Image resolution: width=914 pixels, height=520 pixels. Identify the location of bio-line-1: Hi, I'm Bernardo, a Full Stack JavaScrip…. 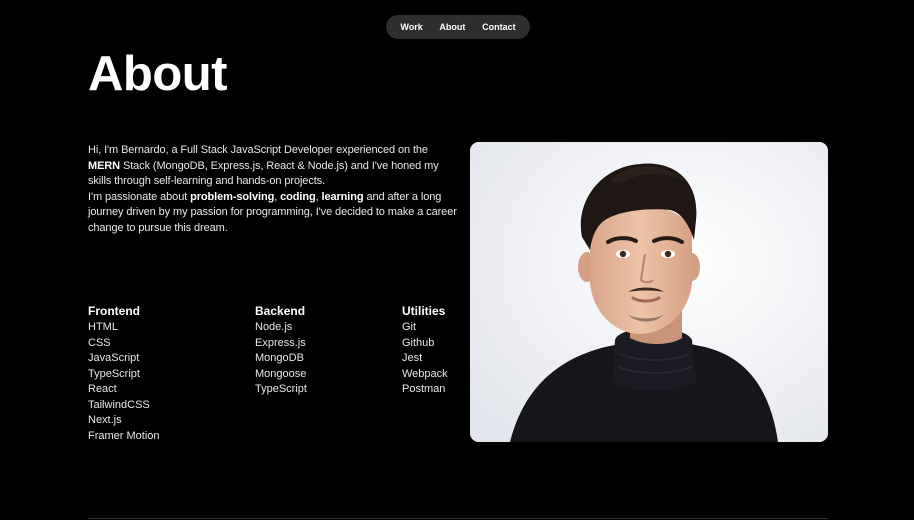
(263, 165).